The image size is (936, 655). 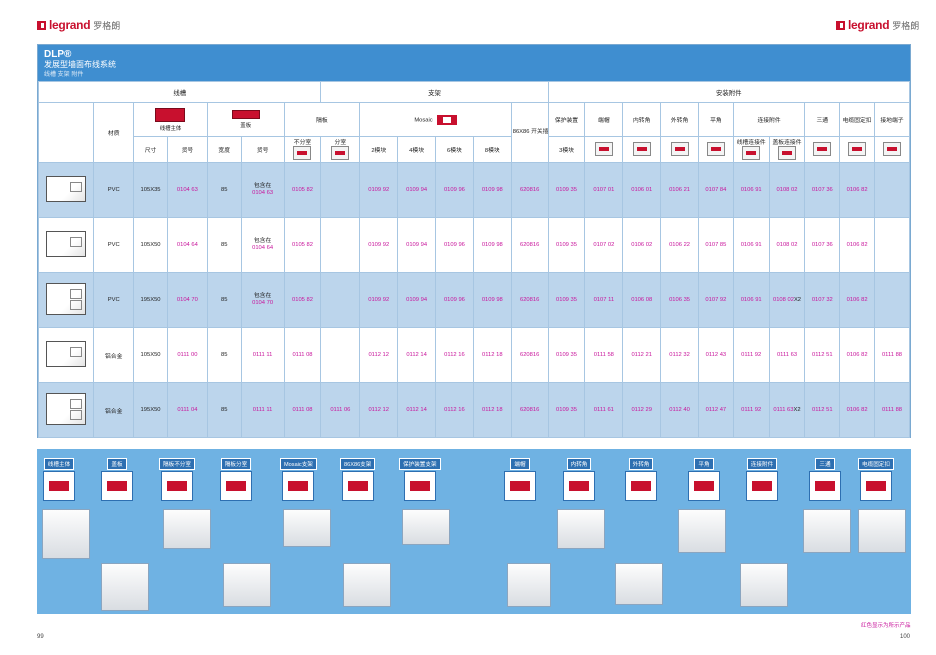 What do you see at coordinates (566, 149) in the screenshot?
I see `sub-p3: 3模块` at bounding box center [566, 149].